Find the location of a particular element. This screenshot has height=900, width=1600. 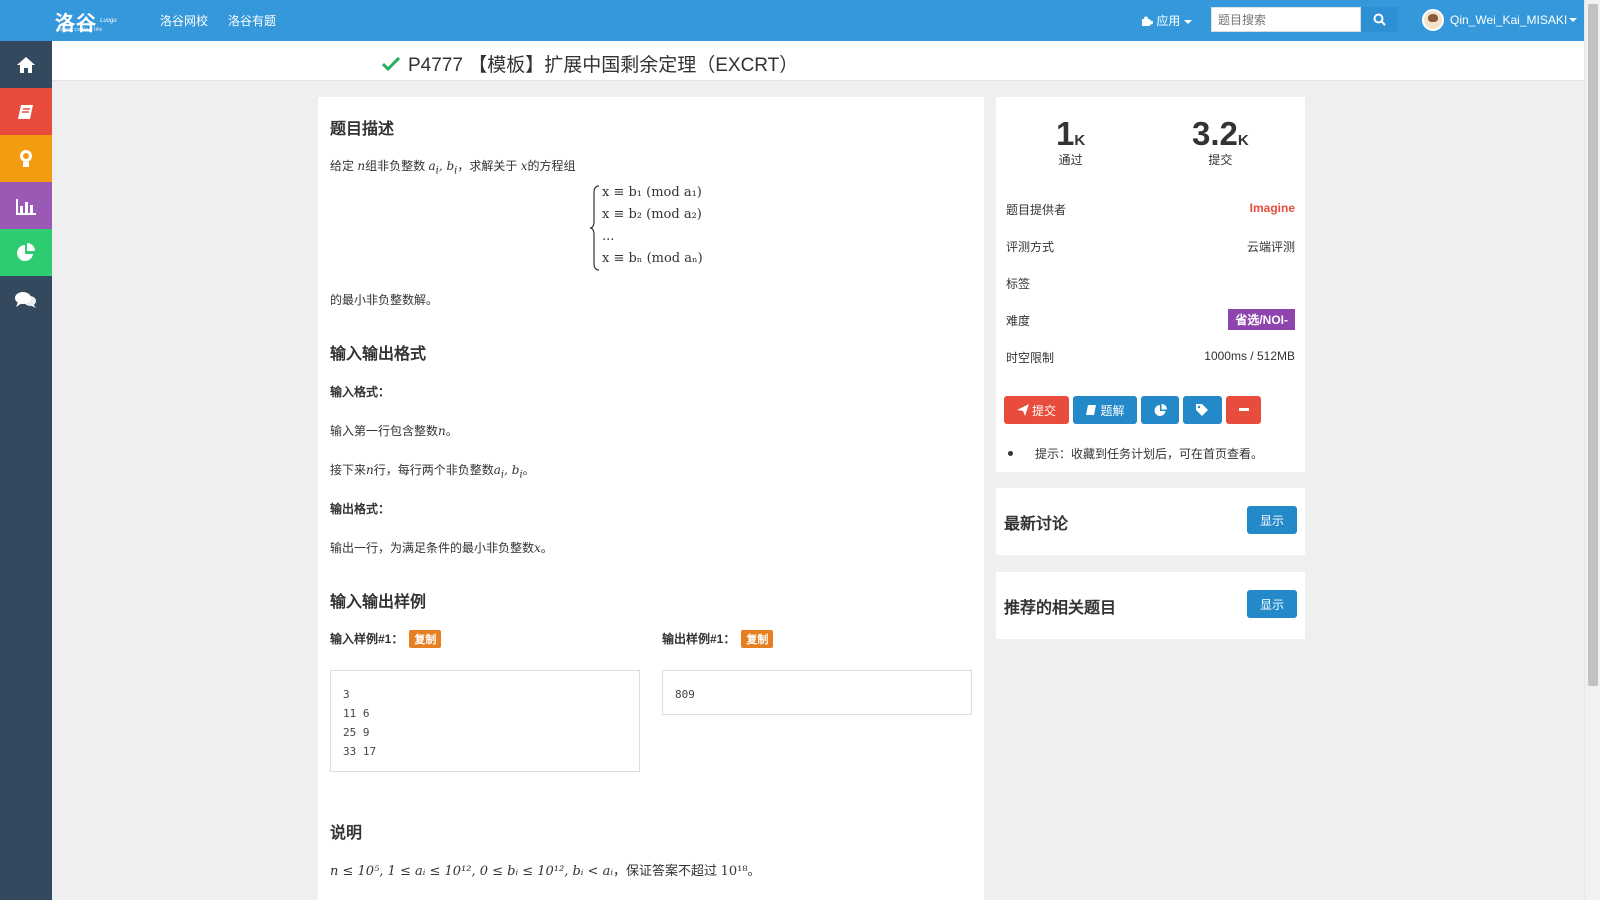

luogu-logo: 洛谷 Luogu enjoy coding life is located at coordinates (91, 21).